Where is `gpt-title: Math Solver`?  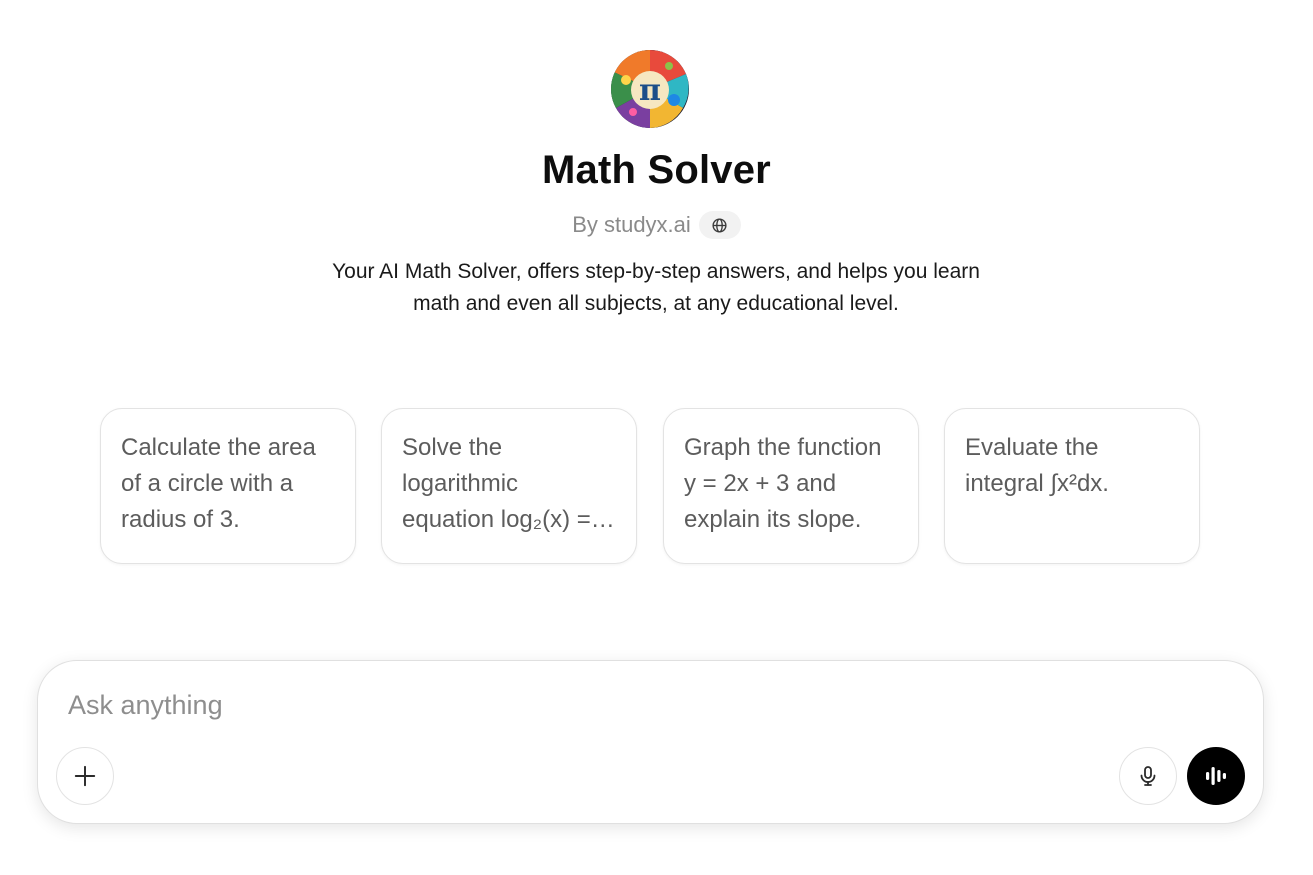
gpt-title: Math Solver is located at coordinates (656, 170).